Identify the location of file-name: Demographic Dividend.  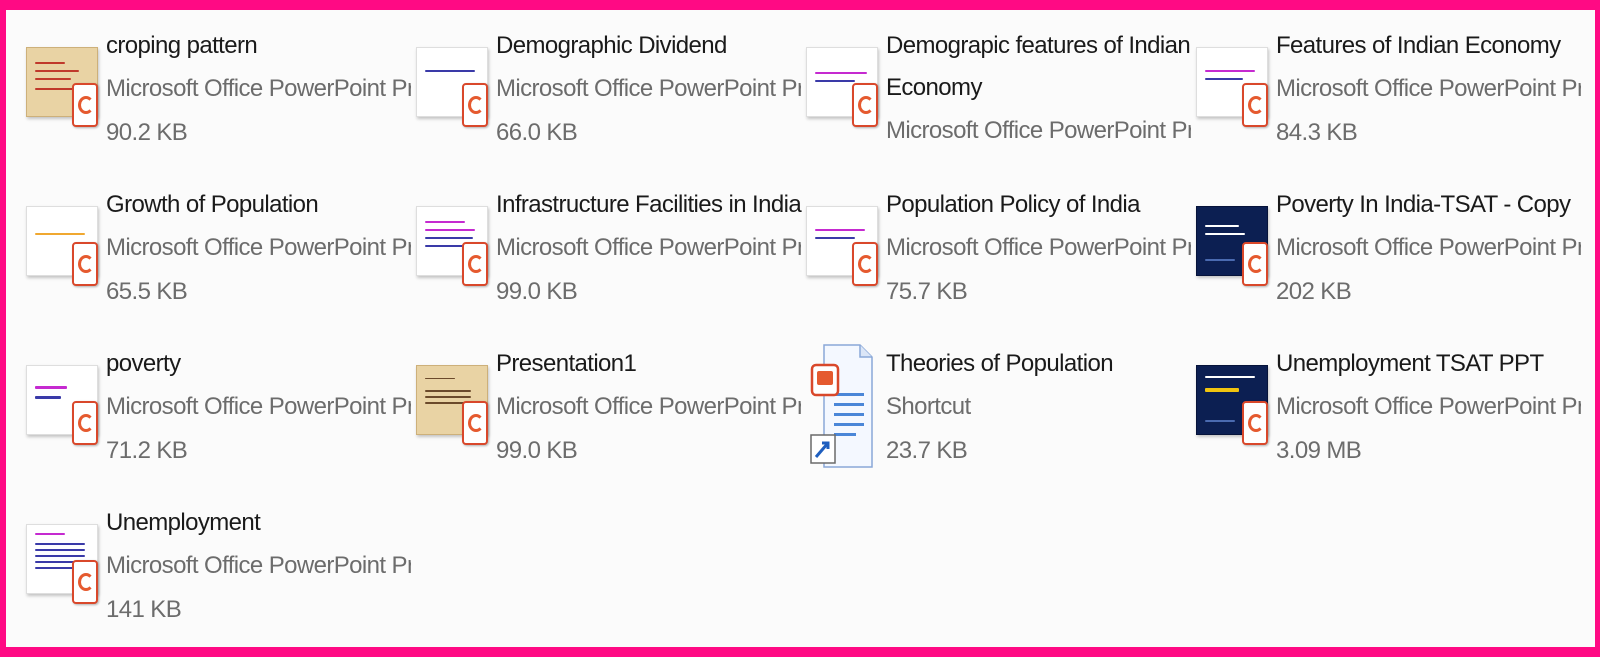
(611, 45).